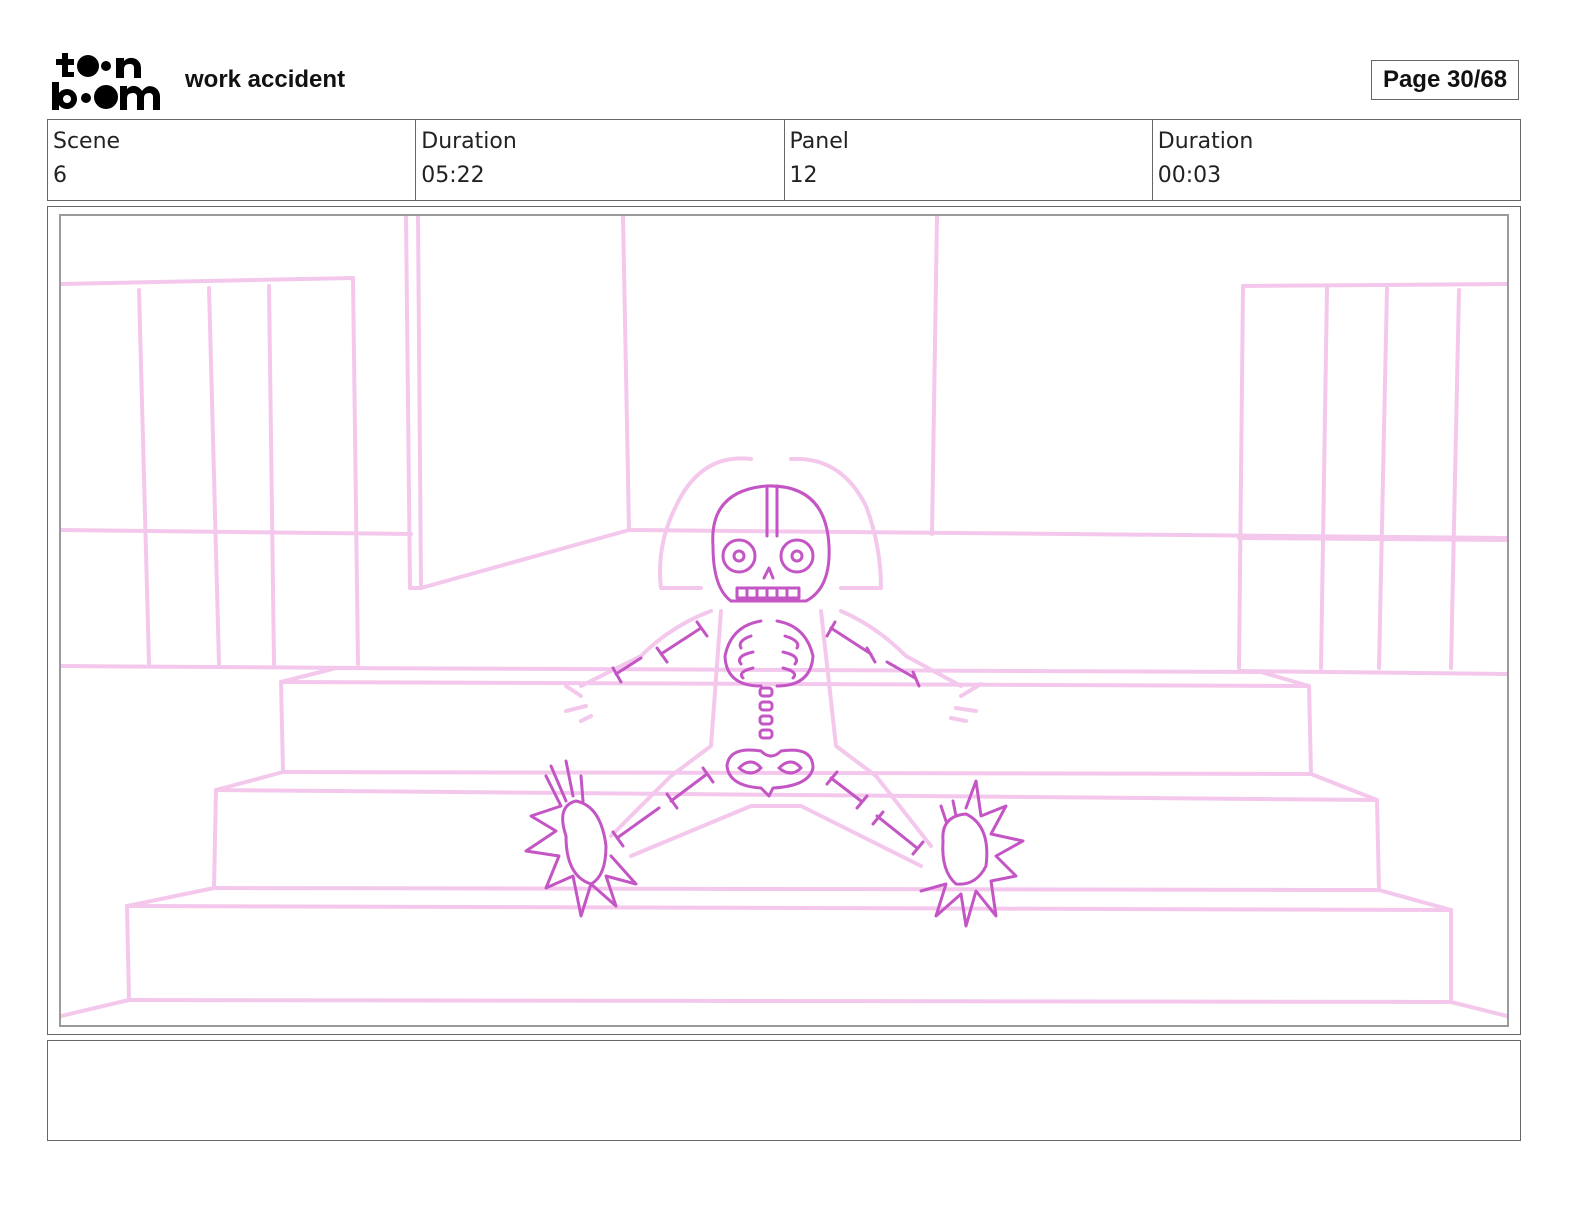 This screenshot has height=1224, width=1584. What do you see at coordinates (469, 141) in the screenshot?
I see `scene-duration-label: Duration` at bounding box center [469, 141].